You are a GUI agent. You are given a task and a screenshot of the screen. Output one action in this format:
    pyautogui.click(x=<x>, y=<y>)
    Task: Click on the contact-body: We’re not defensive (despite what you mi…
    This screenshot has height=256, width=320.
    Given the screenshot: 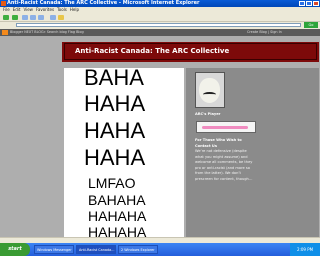 What is the action you would take?
    pyautogui.click(x=224, y=165)
    